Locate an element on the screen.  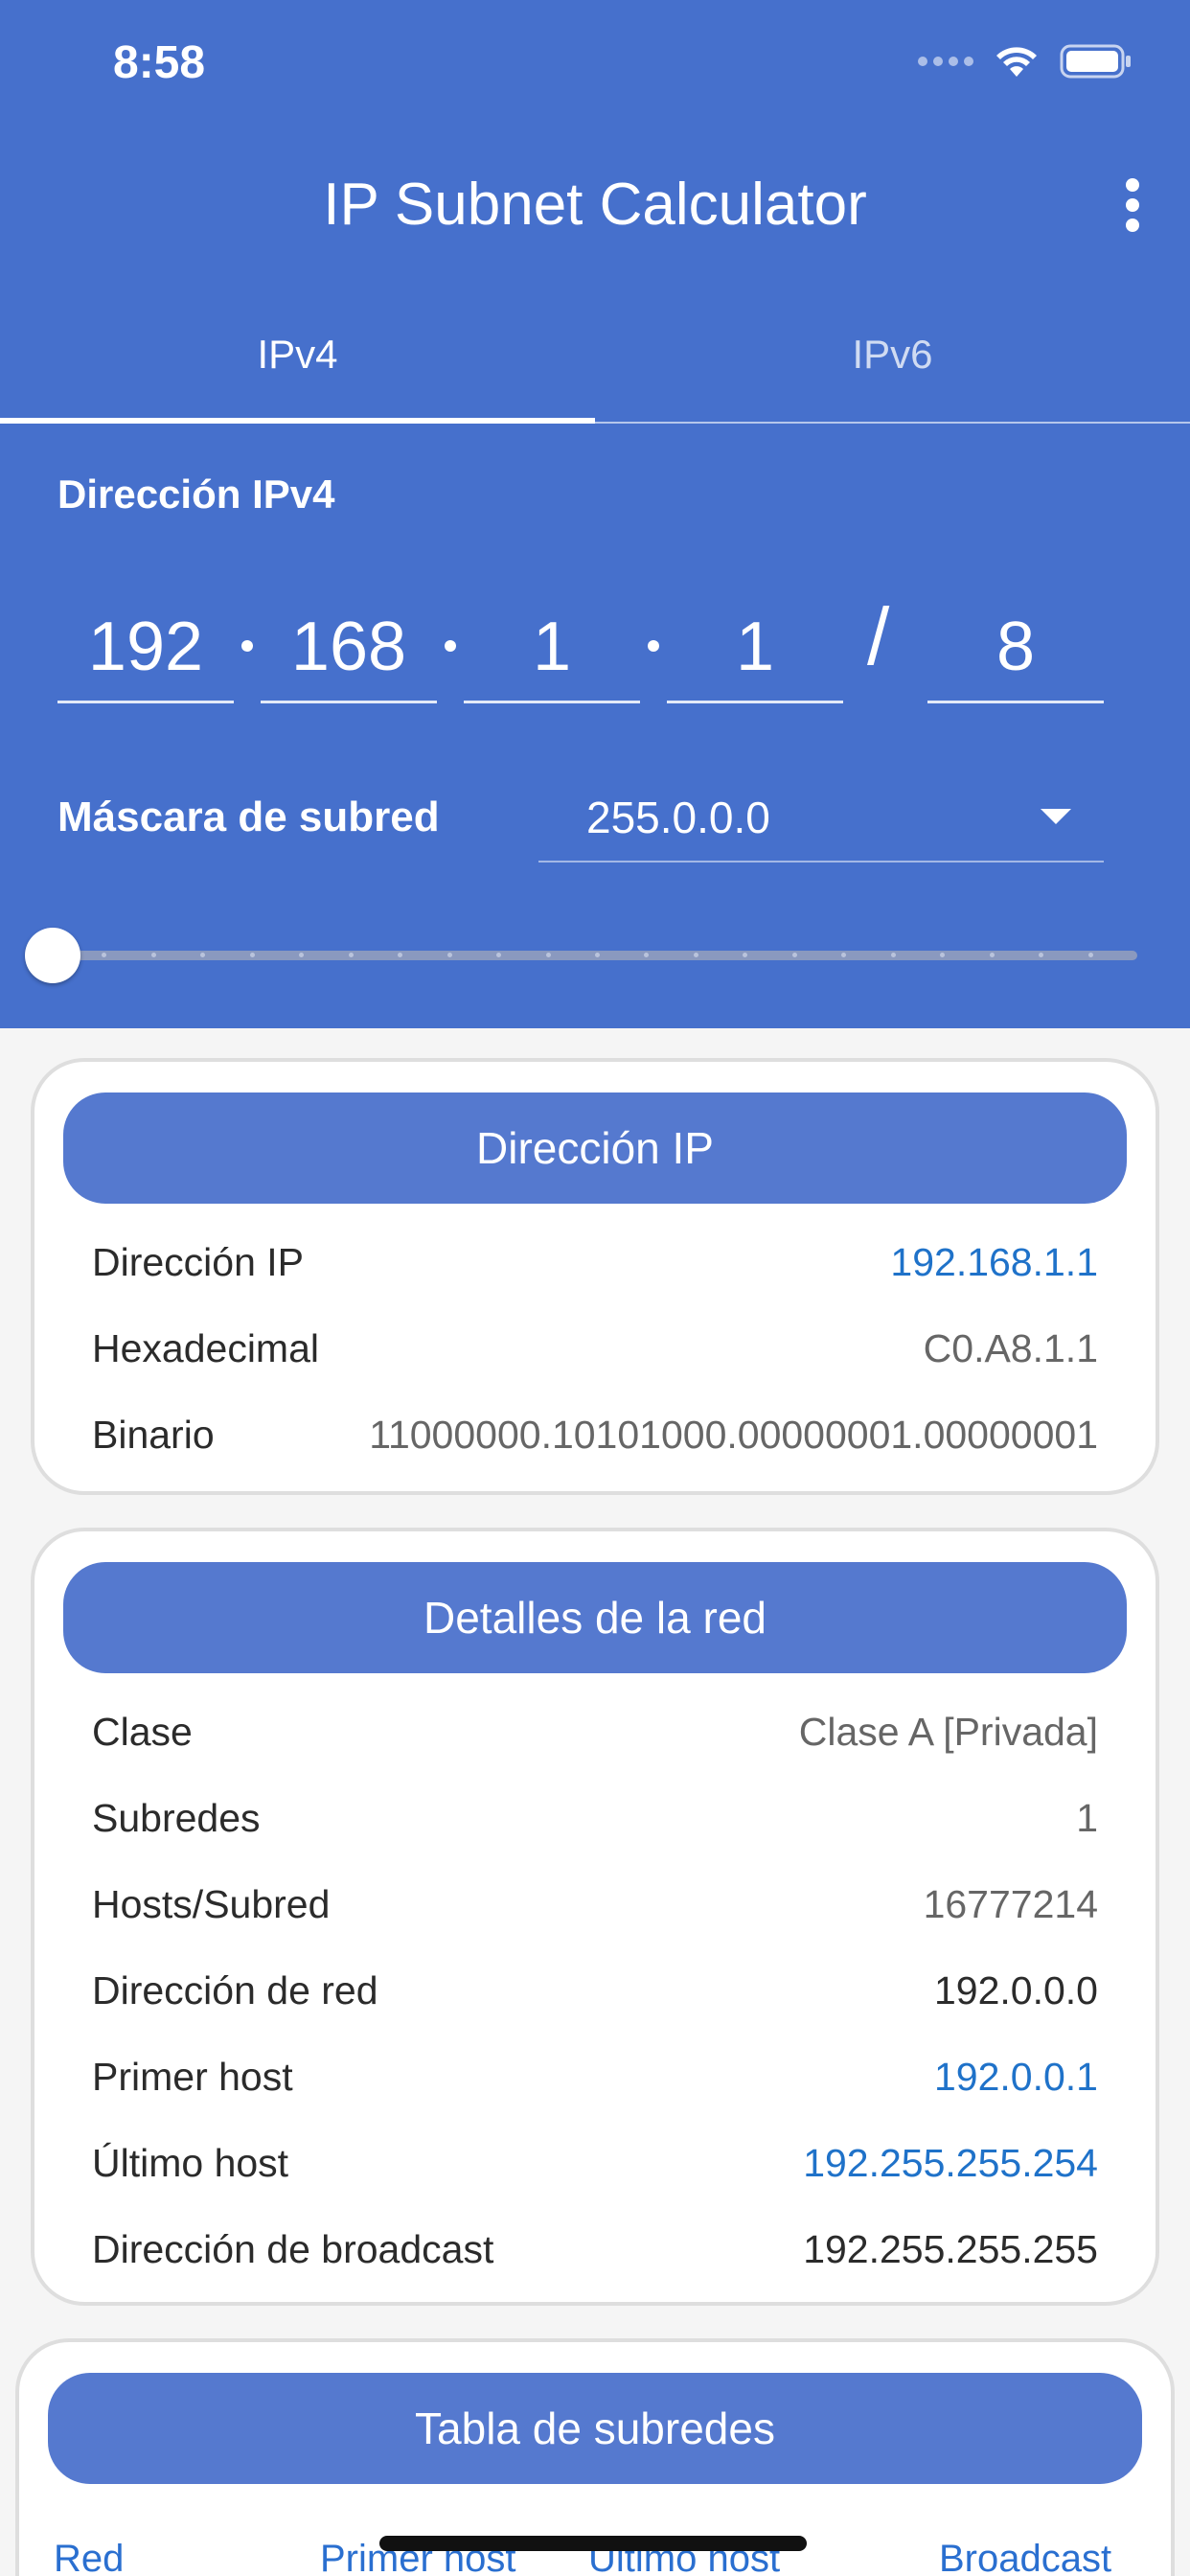
col-header-broadcast: Broadcast is located at coordinates (1025, 2557).